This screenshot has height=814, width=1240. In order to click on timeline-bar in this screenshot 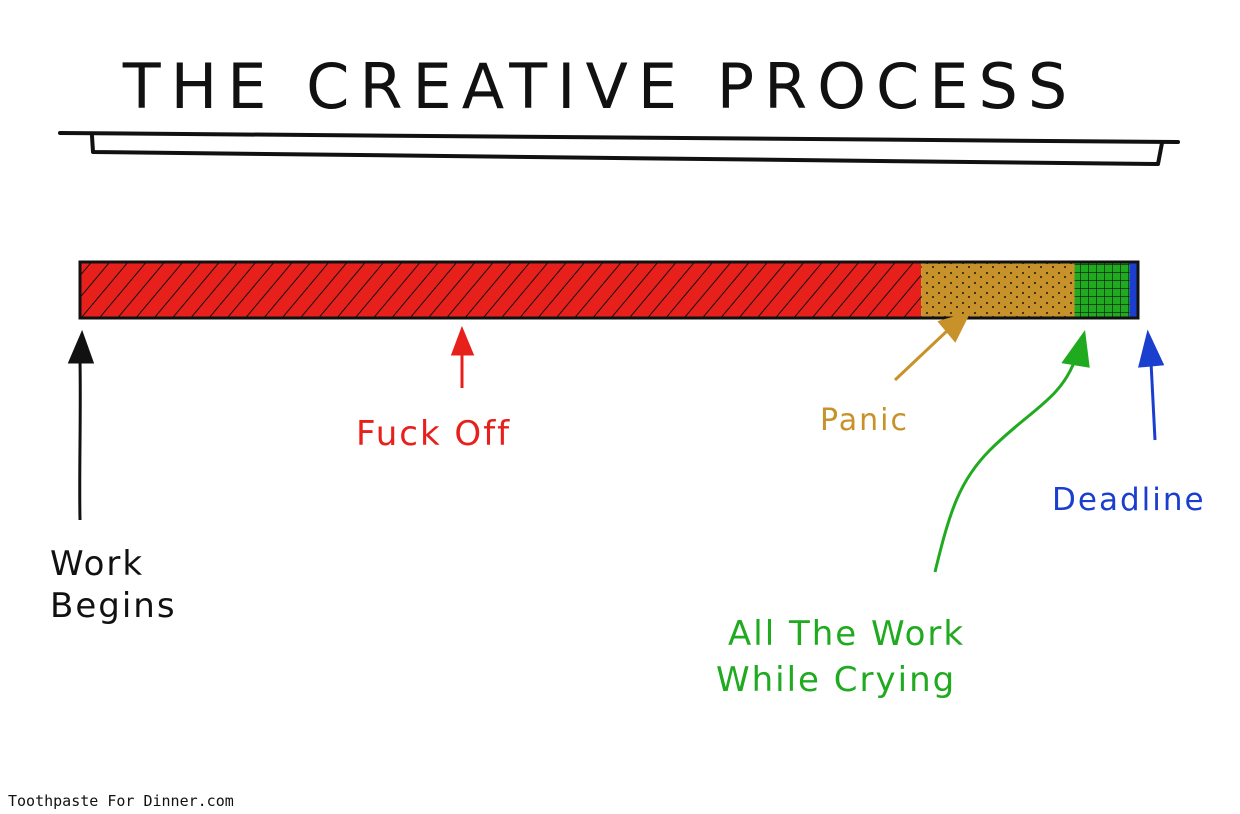, I will do `click(609, 290)`.